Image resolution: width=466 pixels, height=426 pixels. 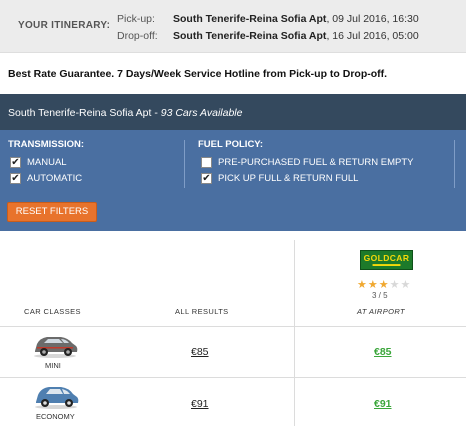 What do you see at coordinates (372, 19) in the screenshot?
I see `pickup-datetime: , 09 Jul 2016, 16:30` at bounding box center [372, 19].